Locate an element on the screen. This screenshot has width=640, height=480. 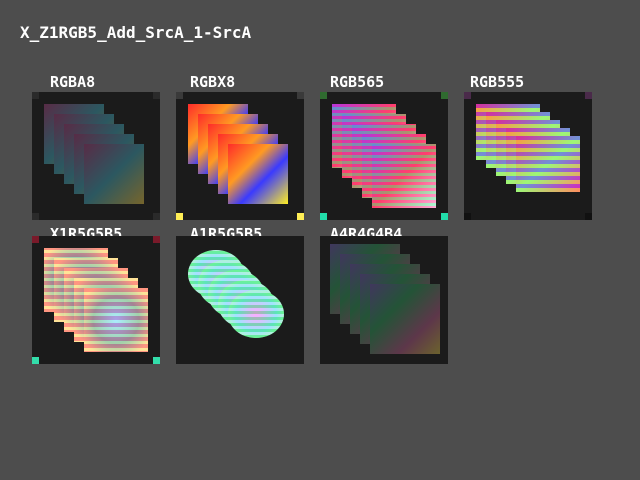
rgb565-test-pattern is located at coordinates (384, 156).